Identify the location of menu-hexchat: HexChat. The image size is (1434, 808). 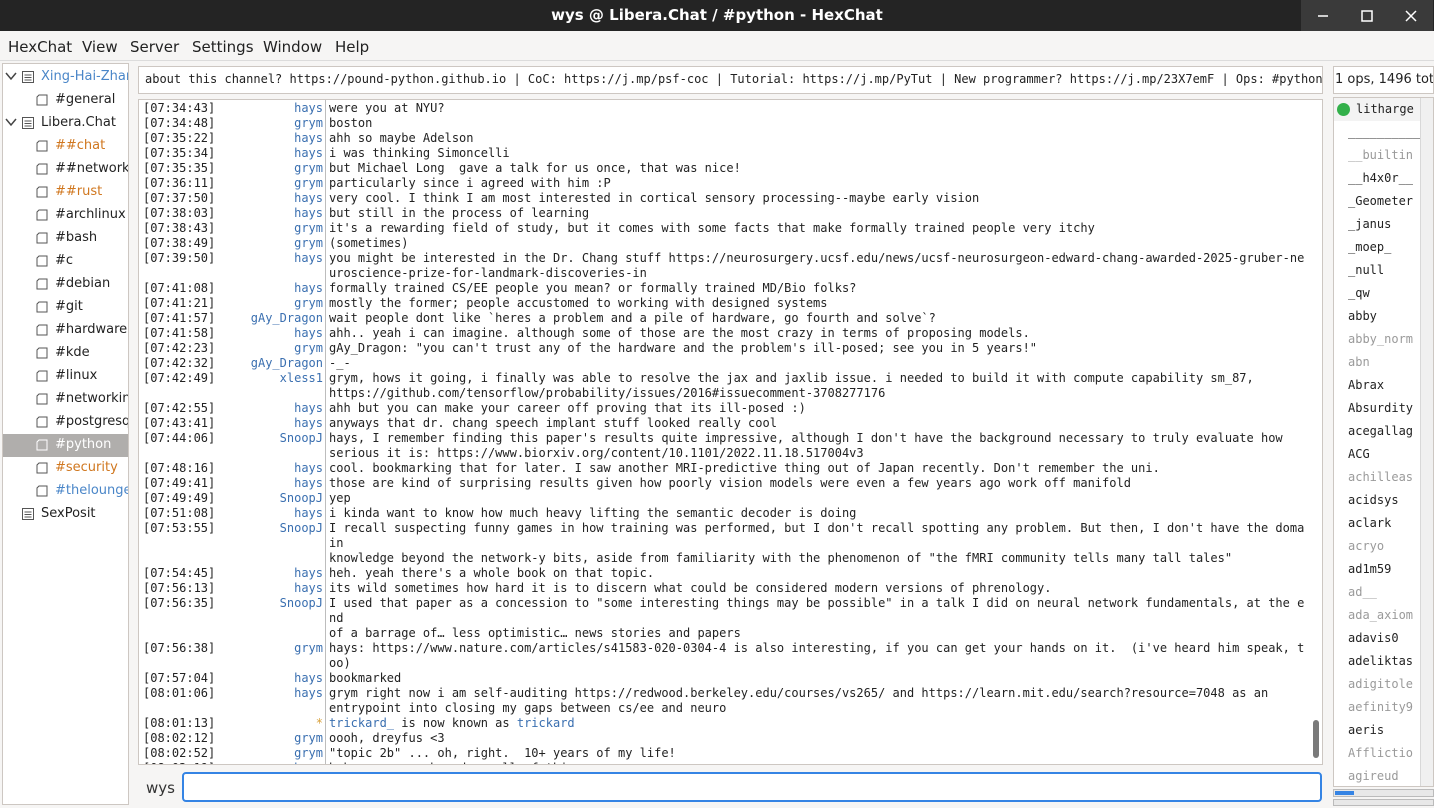
(40, 47).